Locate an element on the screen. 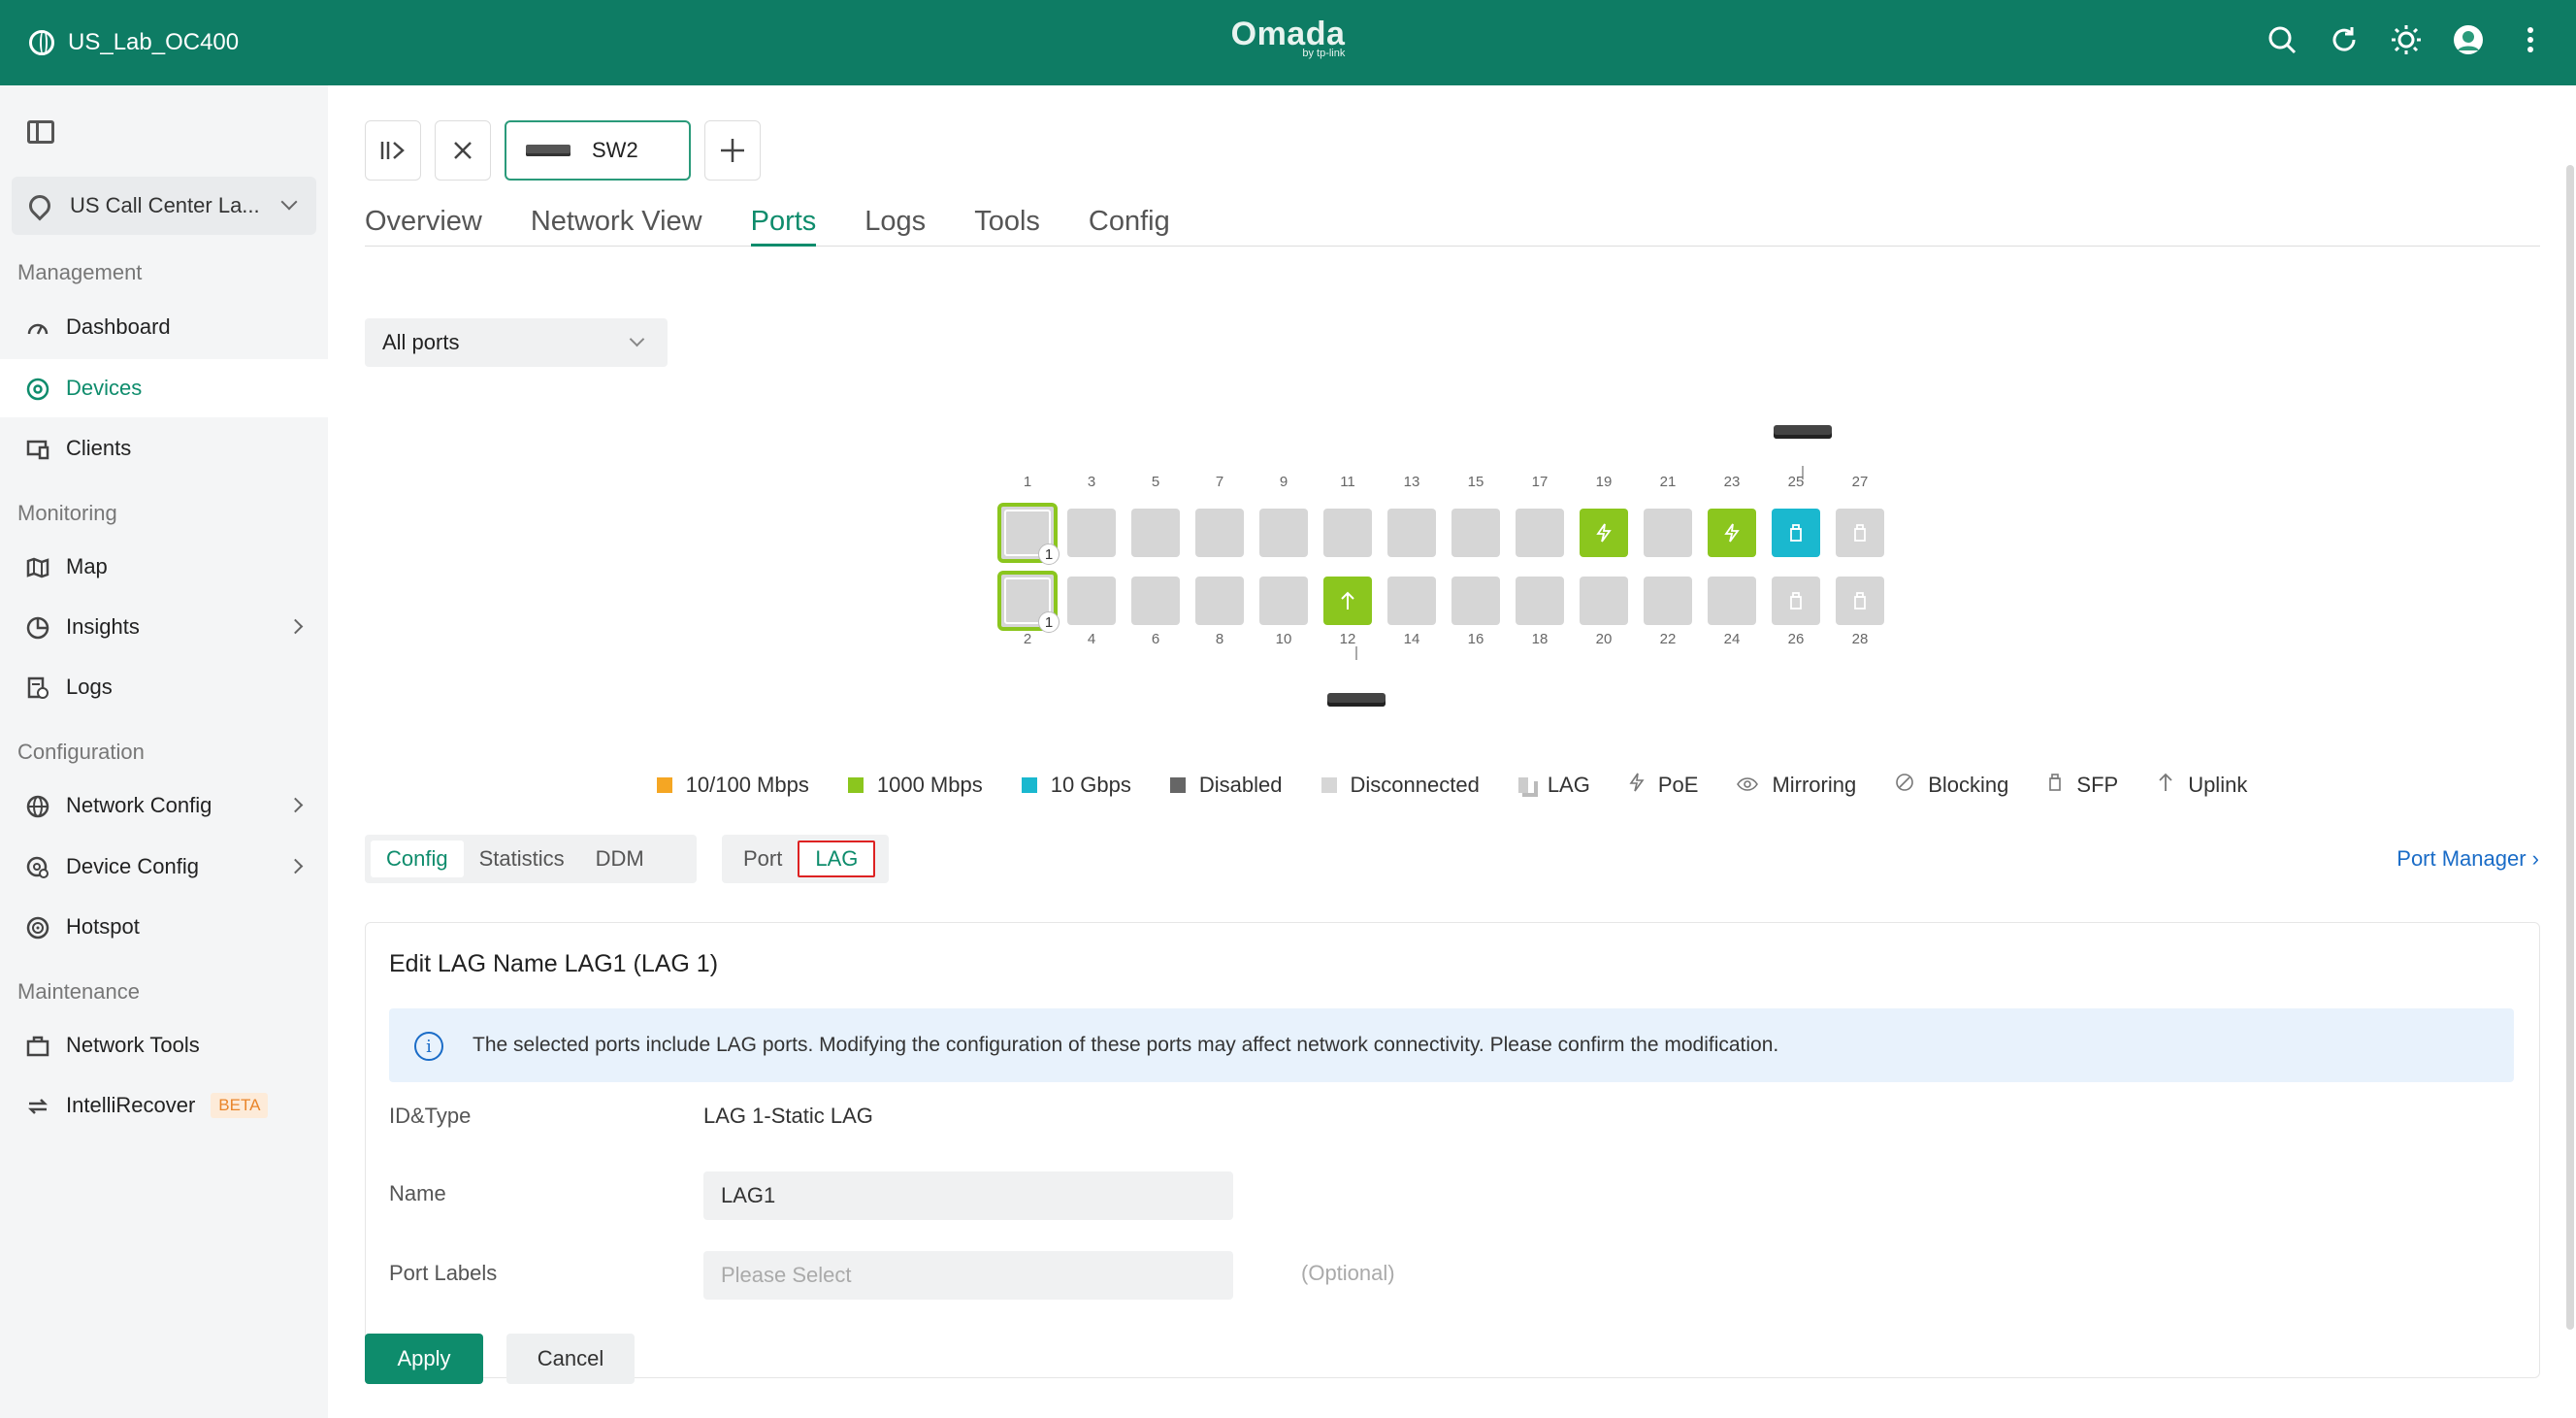 The image size is (2576, 1418). site-switcher: US_Lab_OC400 is located at coordinates (134, 42).